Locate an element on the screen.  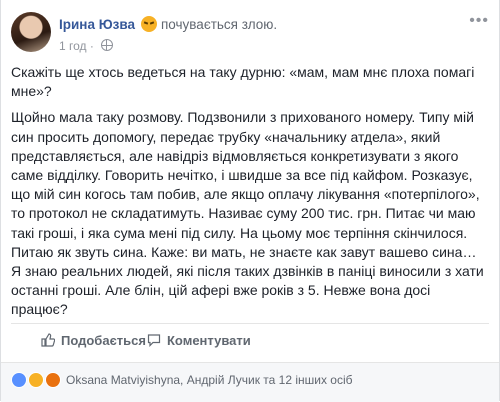
like-reaction-icon is located at coordinates (19, 380).